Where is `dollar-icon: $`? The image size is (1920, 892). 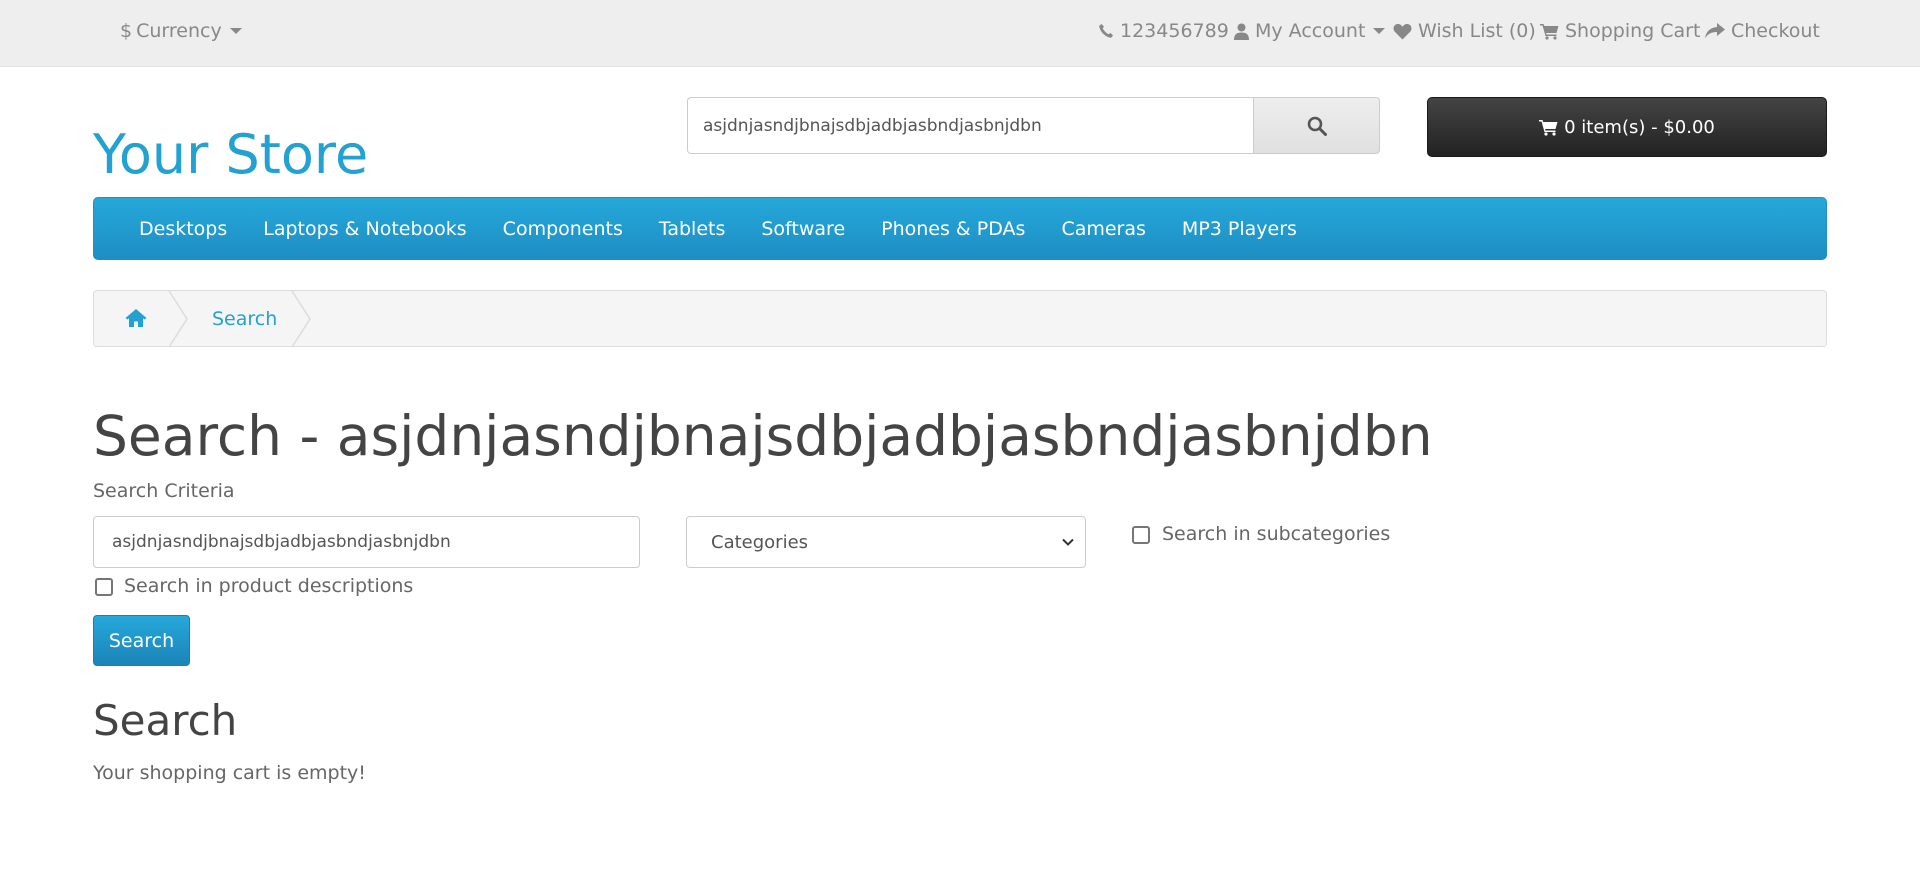
dollar-icon: $ is located at coordinates (126, 31).